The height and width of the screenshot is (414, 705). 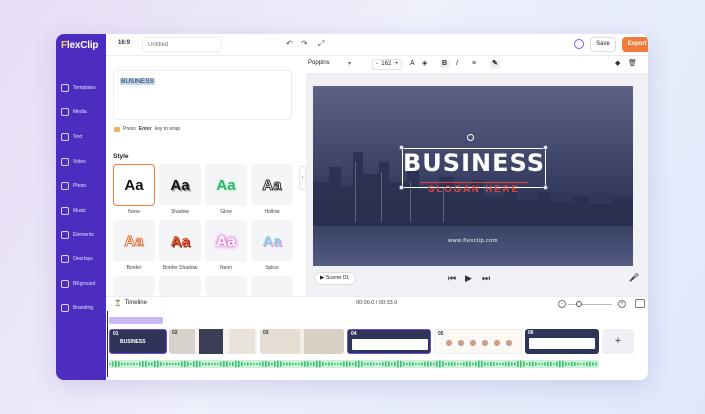 I want to click on collapse-panel-button: ‹, so click(x=302, y=178).